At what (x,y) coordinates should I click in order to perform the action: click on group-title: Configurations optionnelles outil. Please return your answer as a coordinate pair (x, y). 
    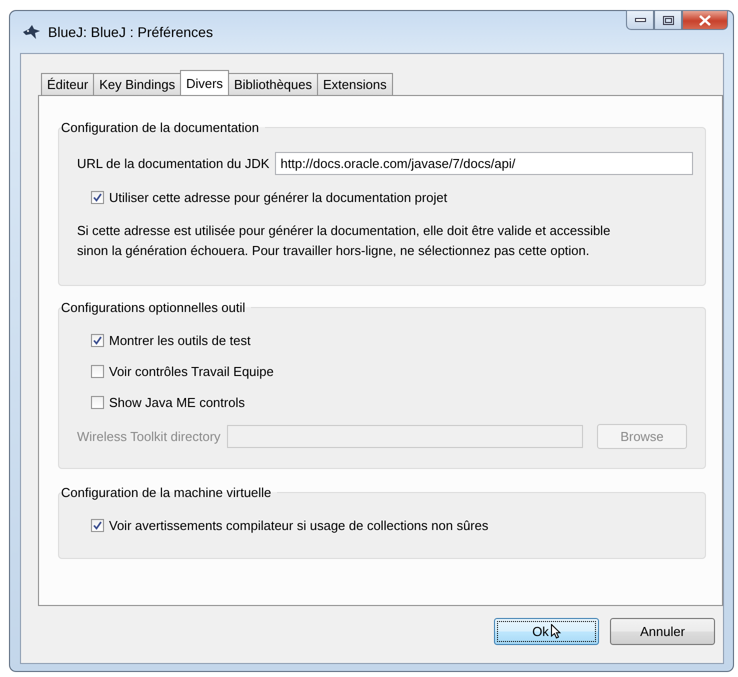
    Looking at the image, I should click on (153, 307).